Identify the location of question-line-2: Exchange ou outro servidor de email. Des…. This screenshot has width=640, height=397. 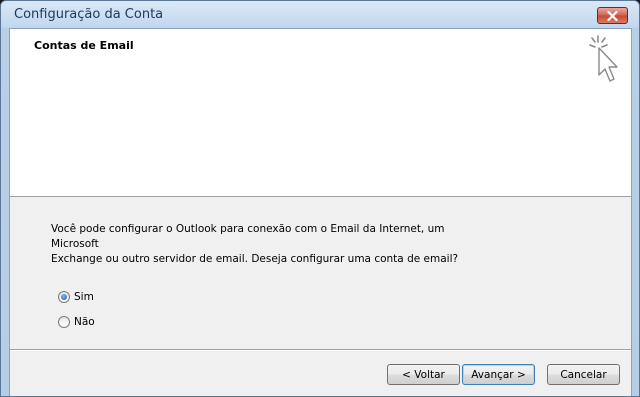
(255, 259).